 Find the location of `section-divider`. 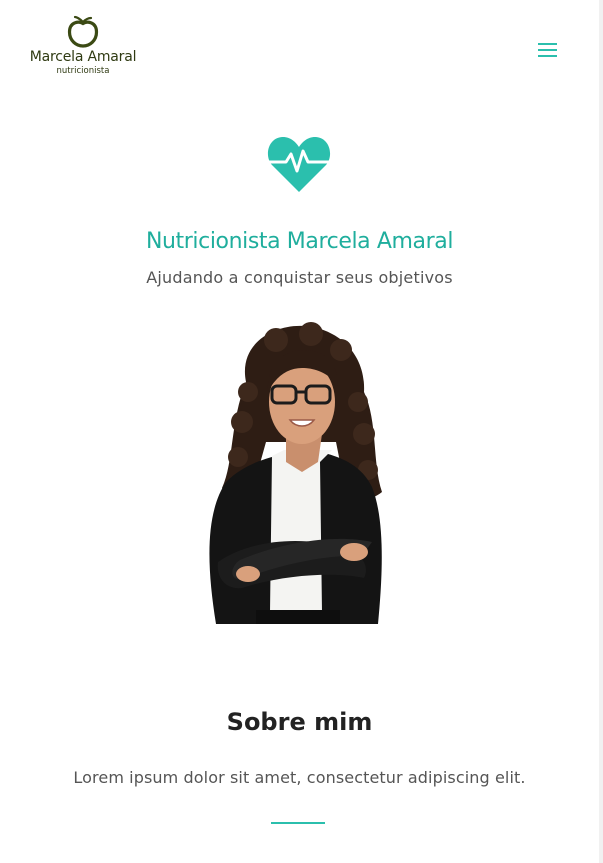

section-divider is located at coordinates (298, 823).